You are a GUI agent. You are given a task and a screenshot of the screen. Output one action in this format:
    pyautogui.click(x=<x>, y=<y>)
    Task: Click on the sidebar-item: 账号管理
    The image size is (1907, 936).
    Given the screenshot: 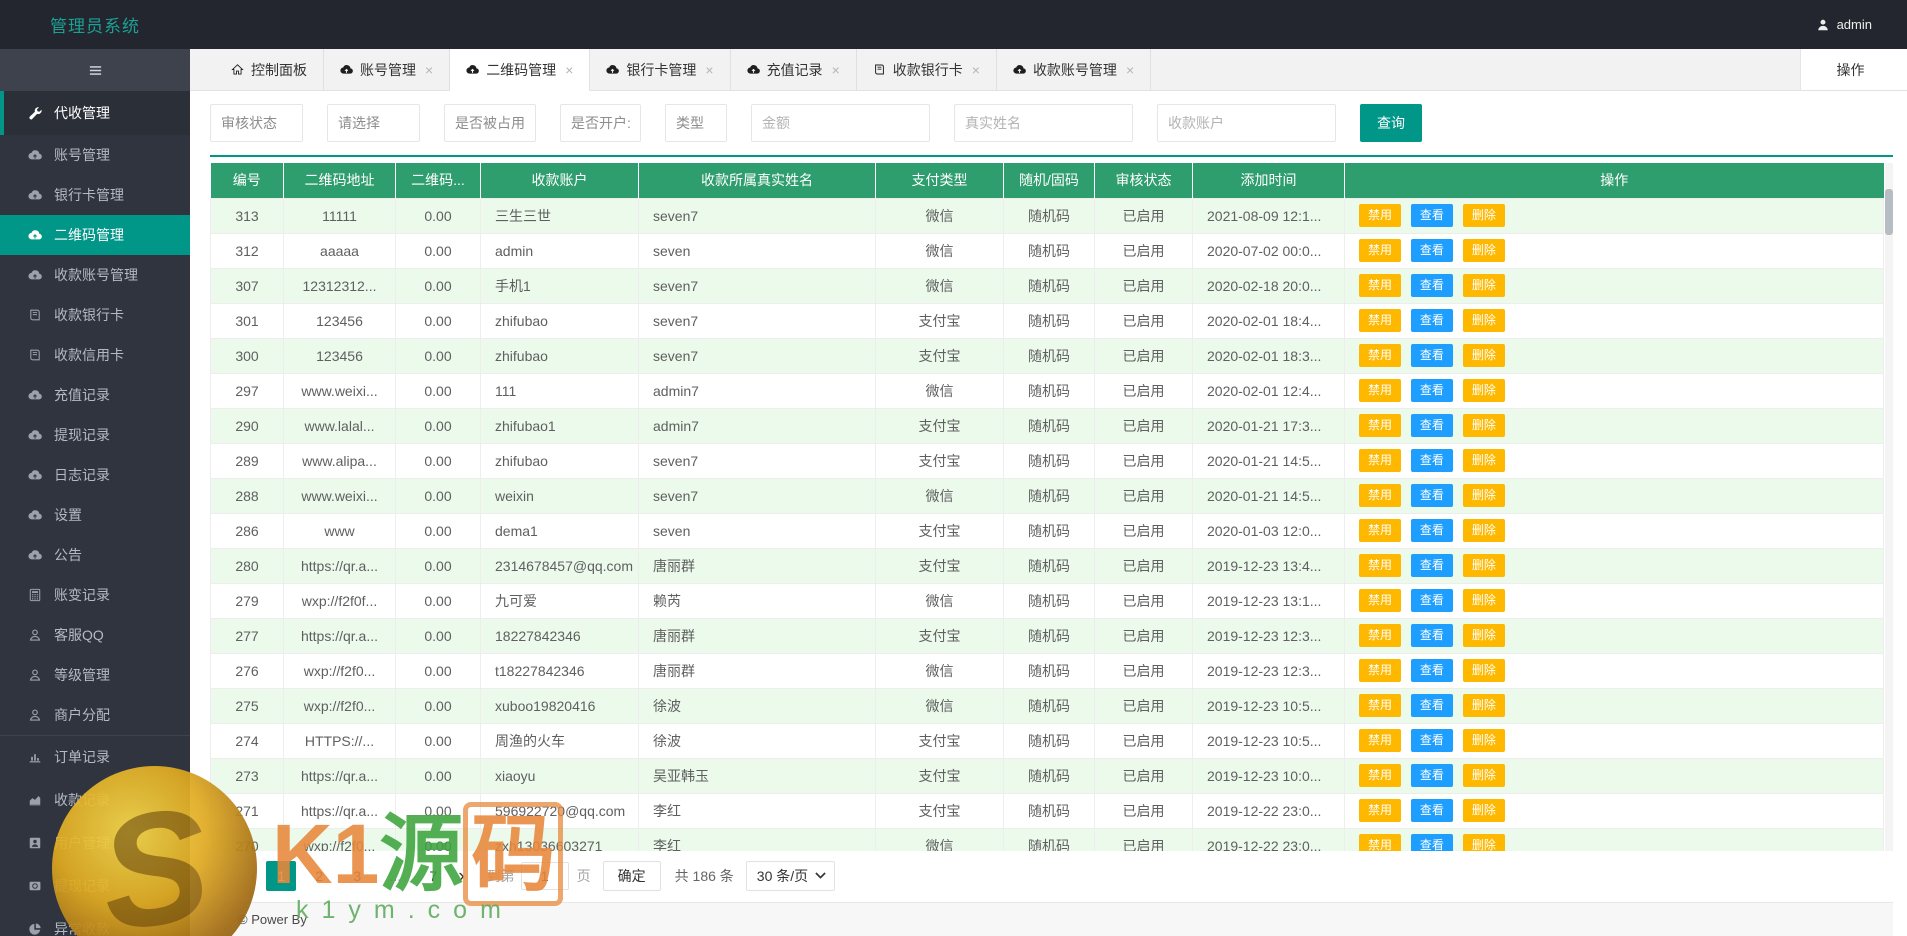 What is the action you would take?
    pyautogui.click(x=95, y=155)
    